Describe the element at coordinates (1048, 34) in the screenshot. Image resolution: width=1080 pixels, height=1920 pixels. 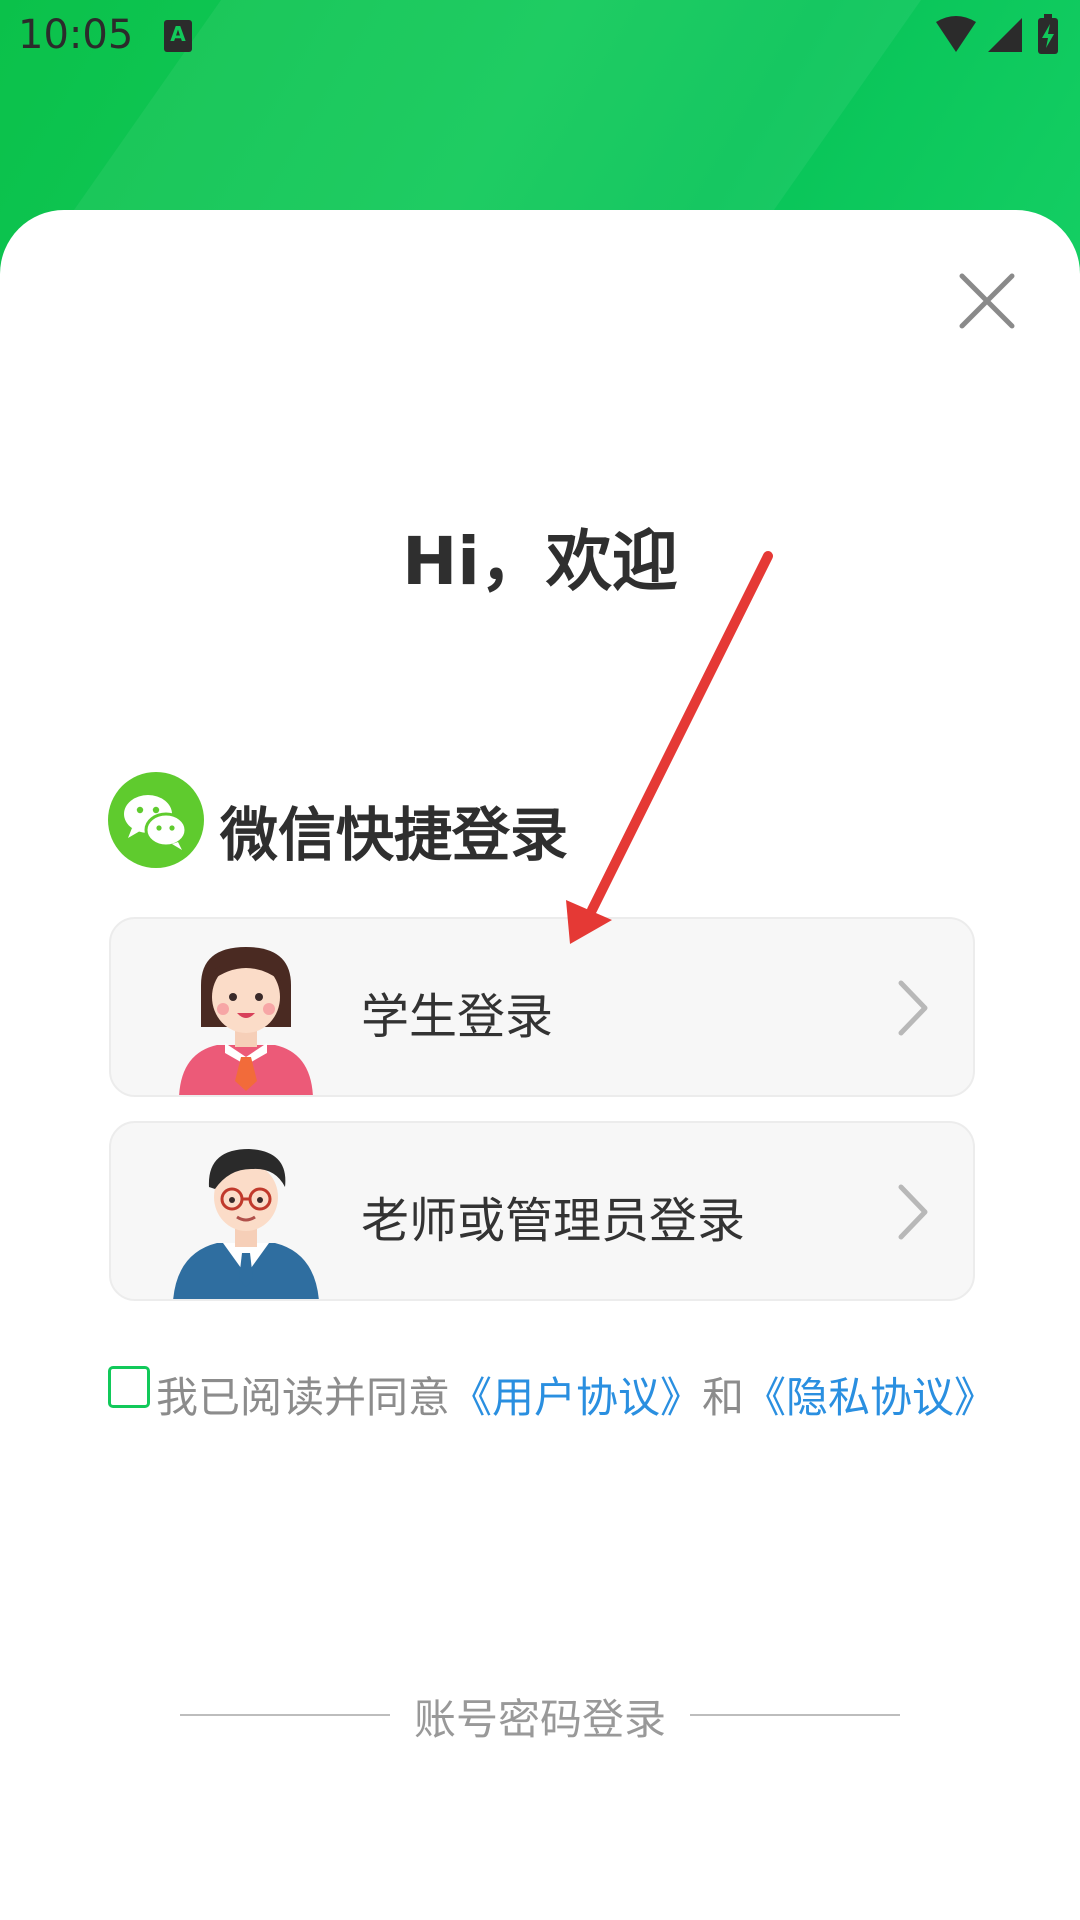
I see `battery-charging-icon` at that location.